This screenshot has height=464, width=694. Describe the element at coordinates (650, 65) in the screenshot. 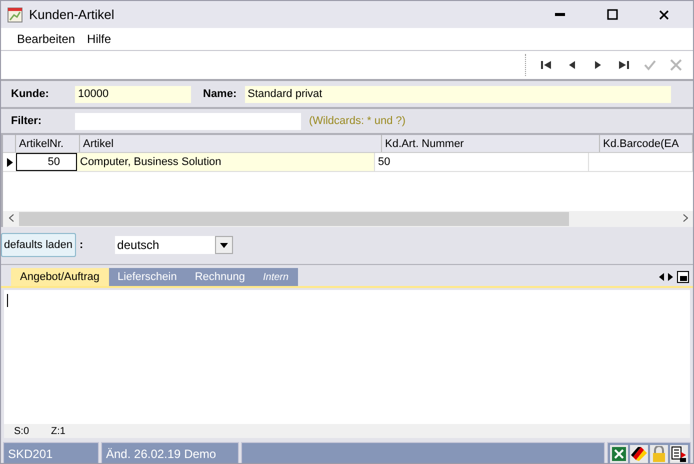

I see `ok-icon` at that location.